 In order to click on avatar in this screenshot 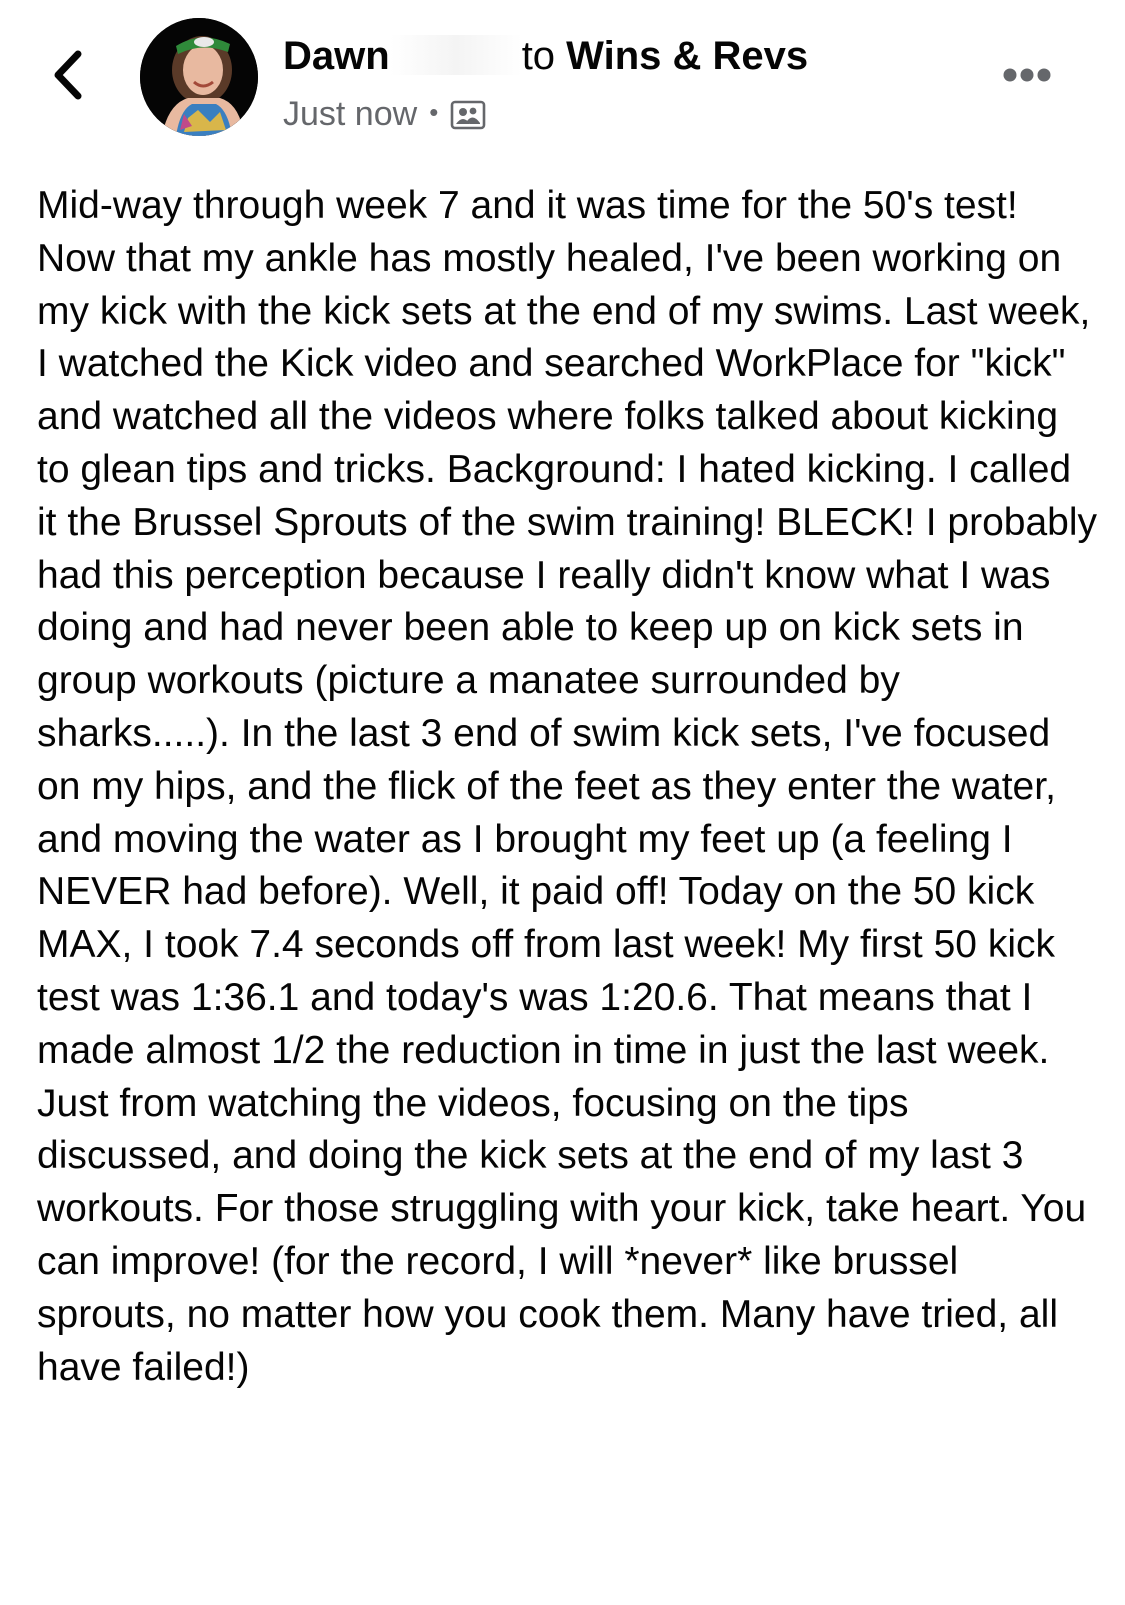, I will do `click(199, 77)`.